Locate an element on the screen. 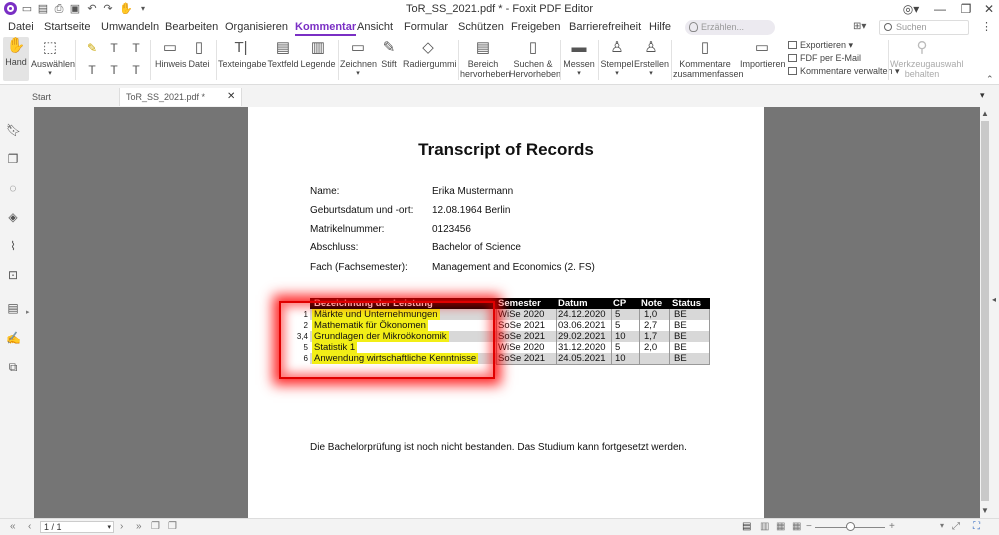 This screenshot has height=535, width=999. textbox-button: ▤ Textfeld is located at coordinates (283, 54).